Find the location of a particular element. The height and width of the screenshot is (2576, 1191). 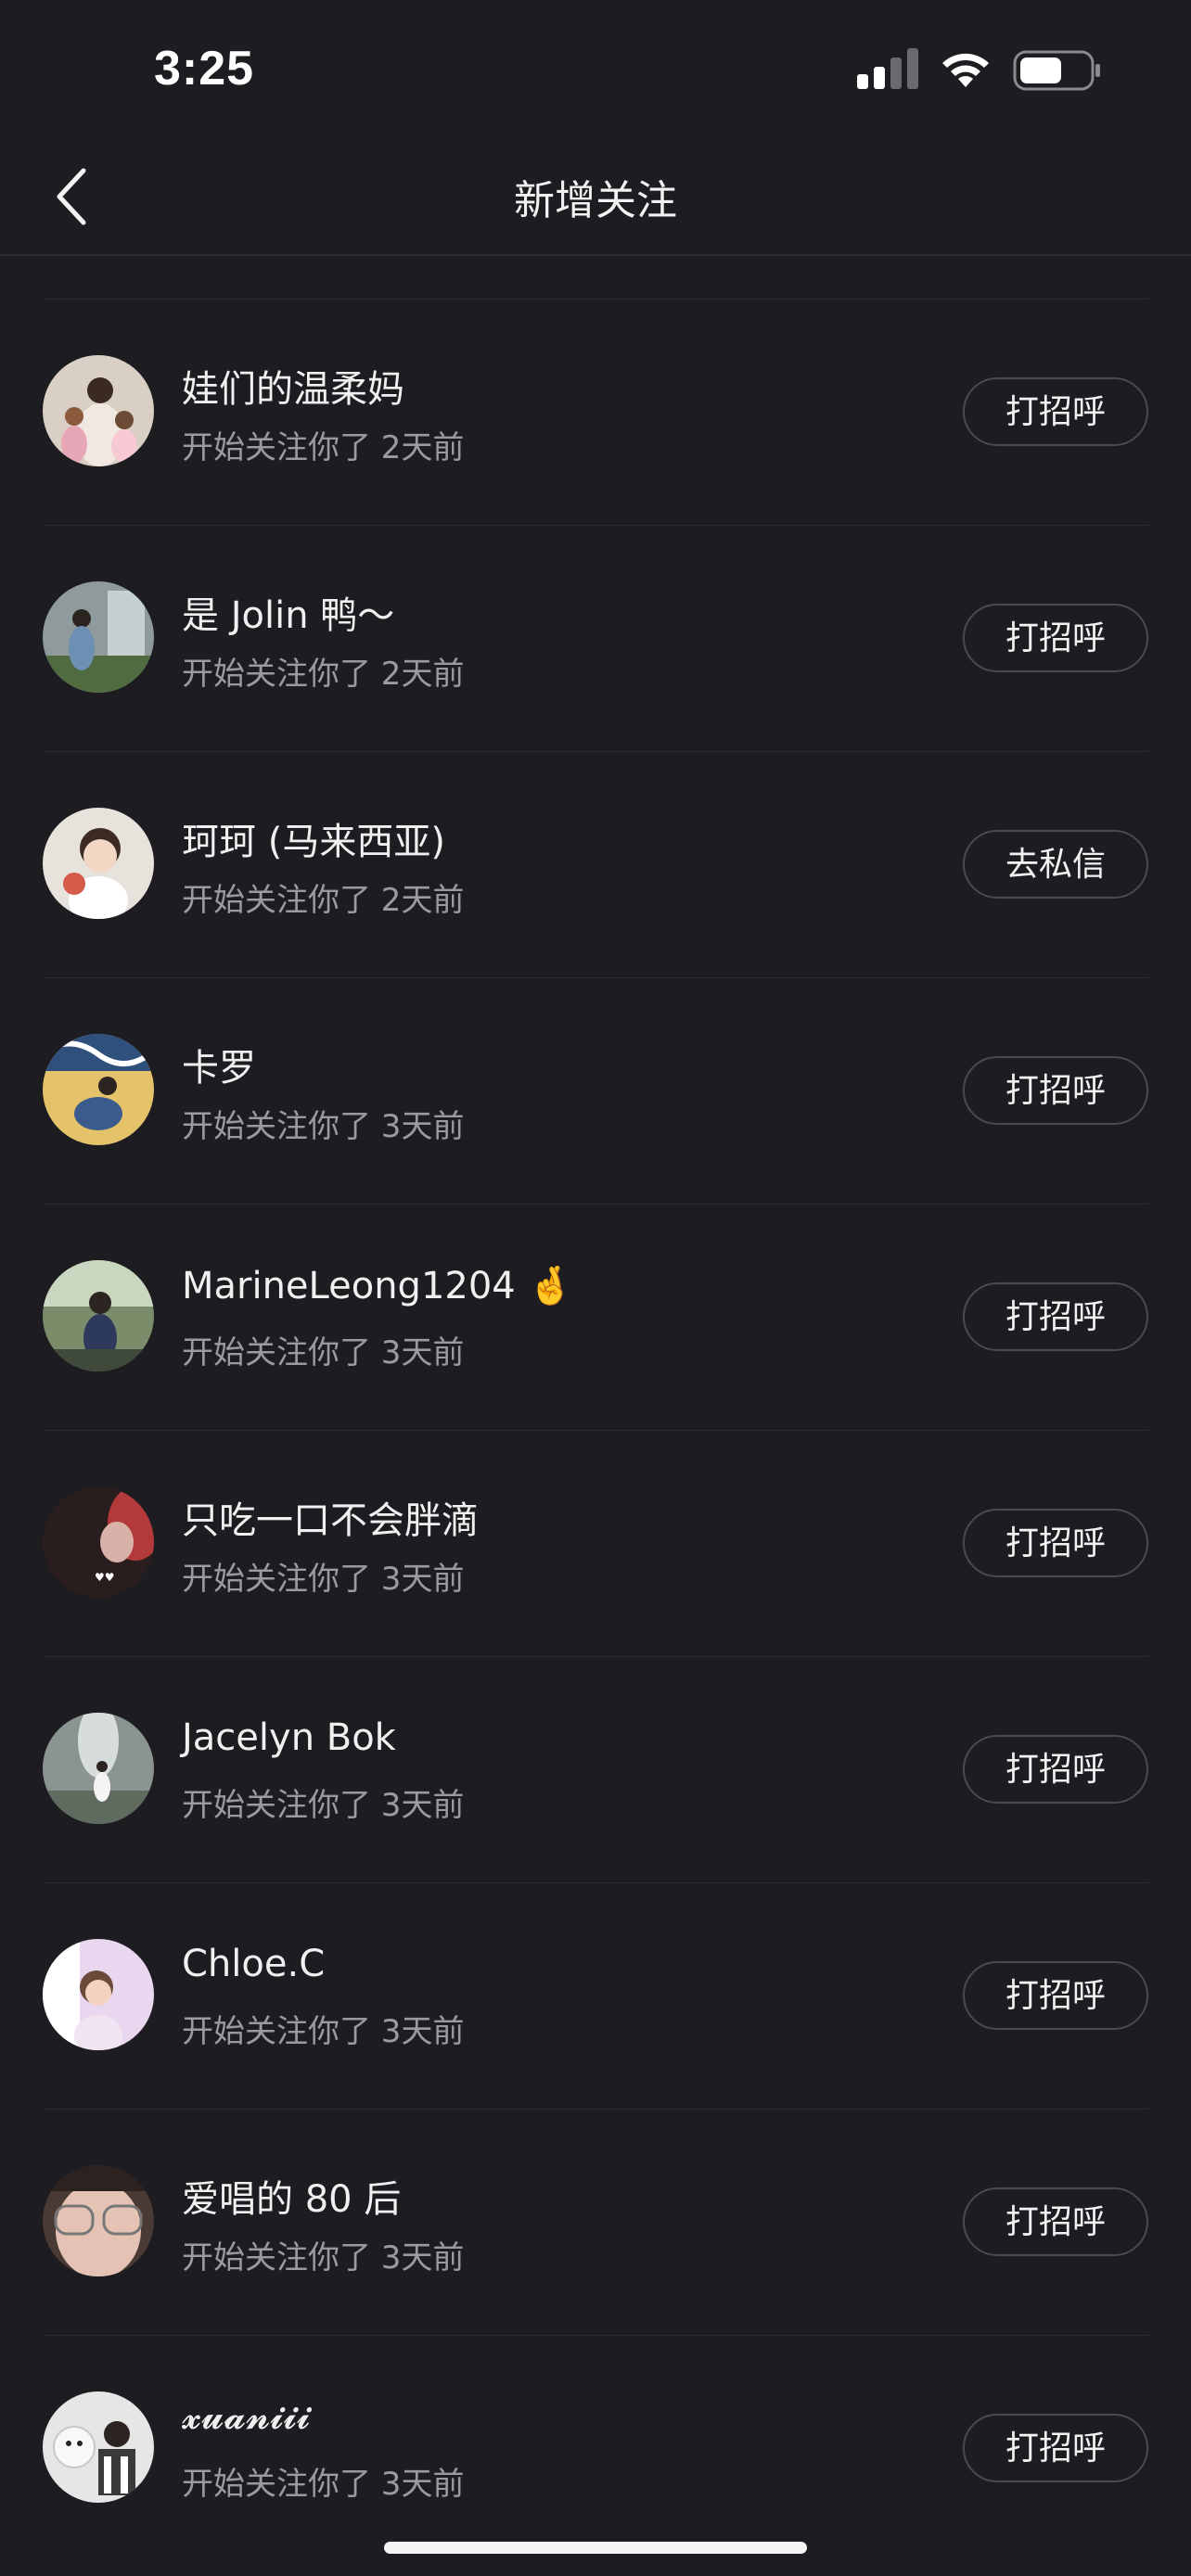

list-item: 是 Jolin 鸭～ 开始关注你了 2天前 打招呼 is located at coordinates (595, 638).